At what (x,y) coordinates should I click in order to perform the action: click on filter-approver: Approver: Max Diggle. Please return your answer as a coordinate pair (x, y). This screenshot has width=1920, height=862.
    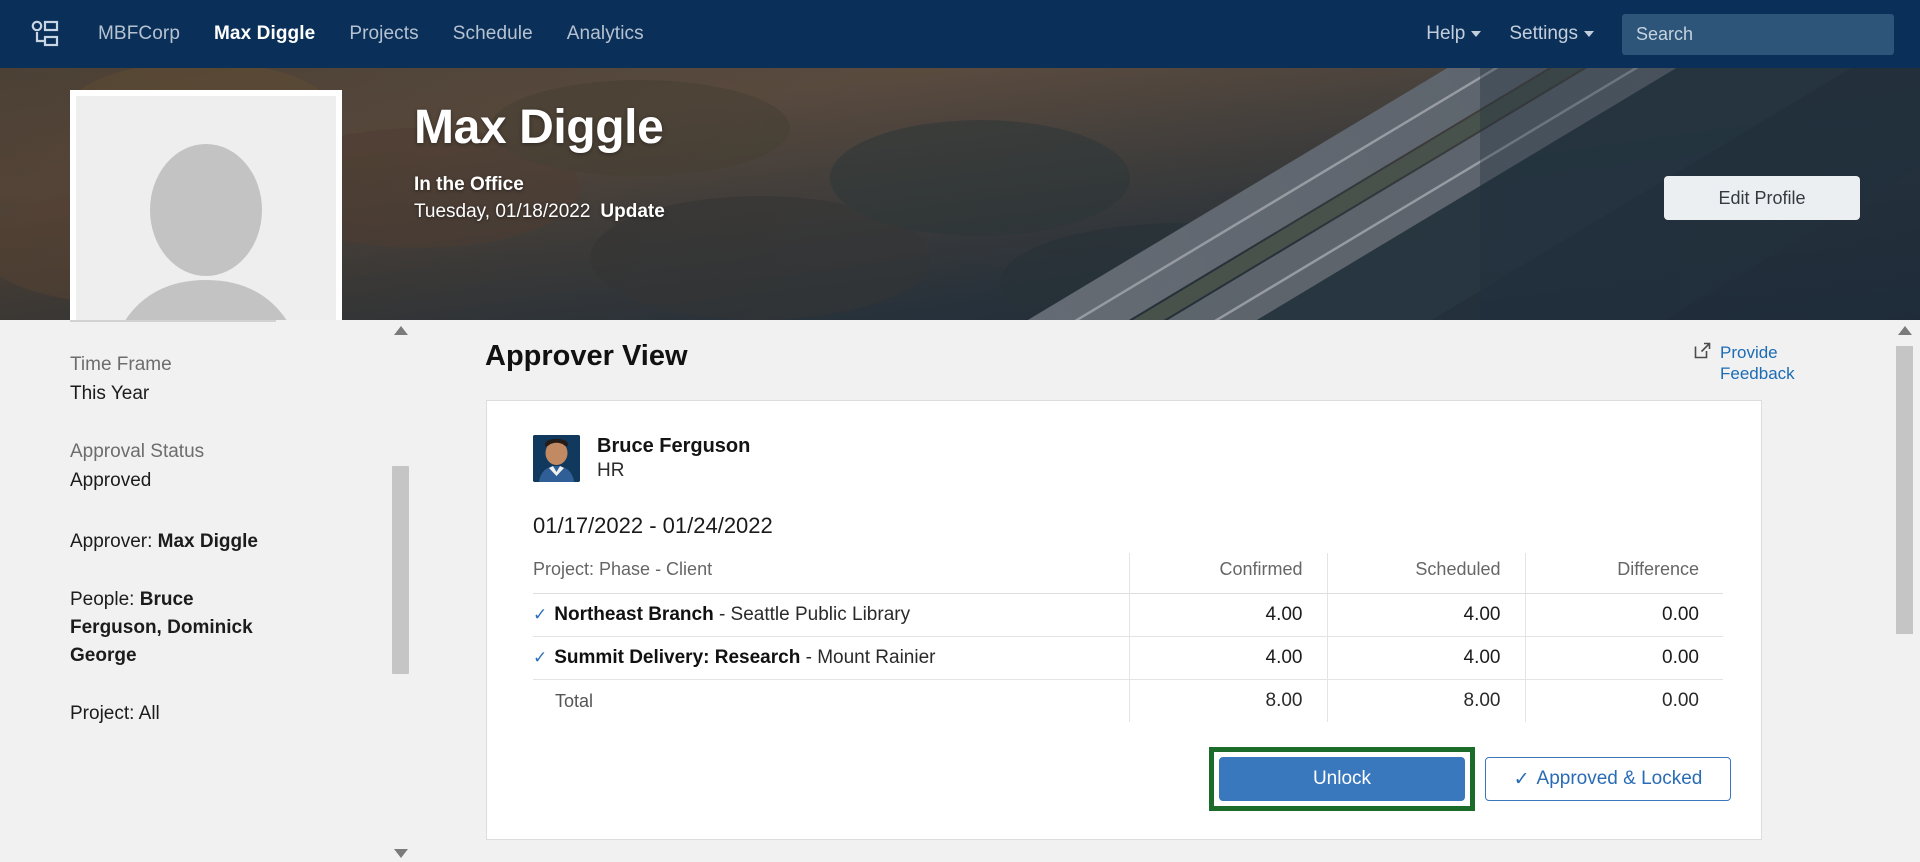
    Looking at the image, I should click on (177, 542).